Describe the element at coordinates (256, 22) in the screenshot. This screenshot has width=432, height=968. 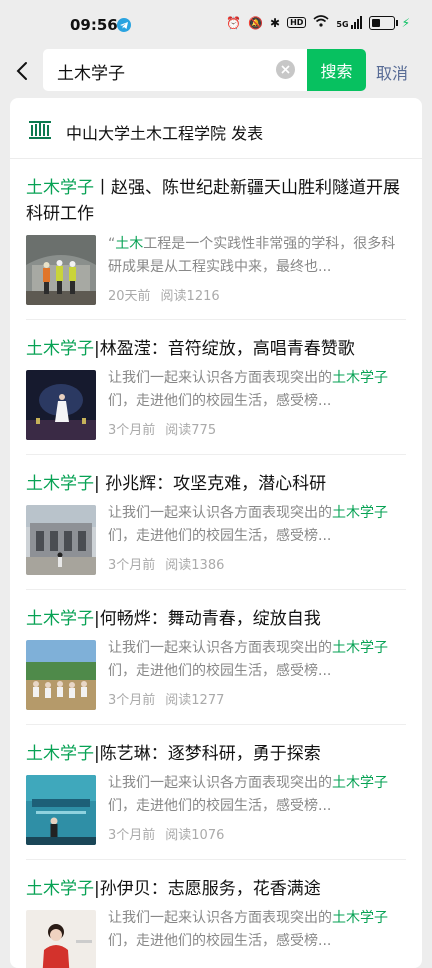
I see `mute-icon: 🔕` at that location.